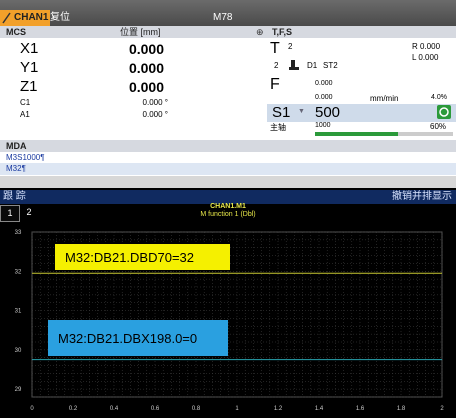 The width and height of the screenshot is (456, 418). Describe the element at coordinates (155, 102) in the screenshot. I see `axis-value-c1: 0.000 °` at that location.